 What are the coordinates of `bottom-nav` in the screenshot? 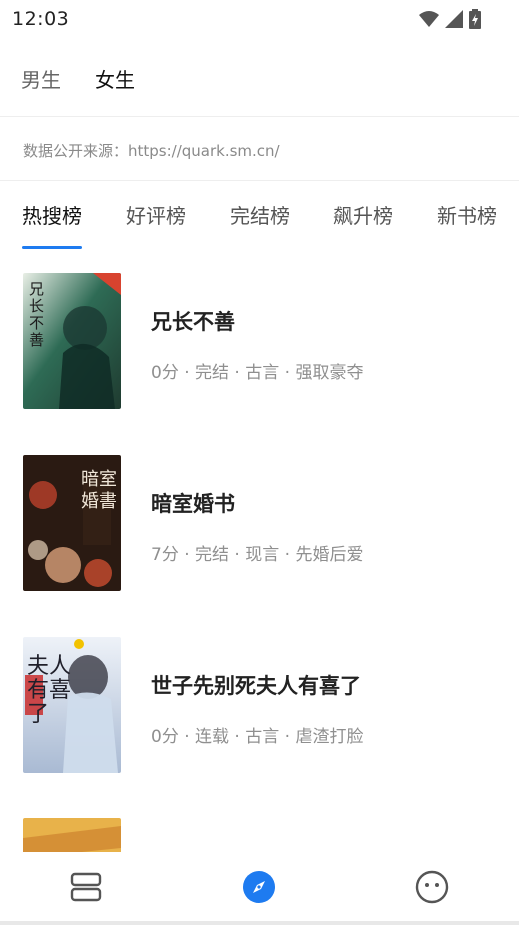 It's located at (259, 887).